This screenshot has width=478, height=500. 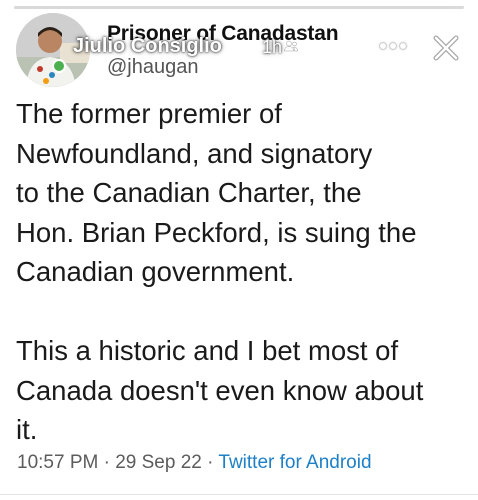 I want to click on story-time: 1h, so click(x=272, y=47).